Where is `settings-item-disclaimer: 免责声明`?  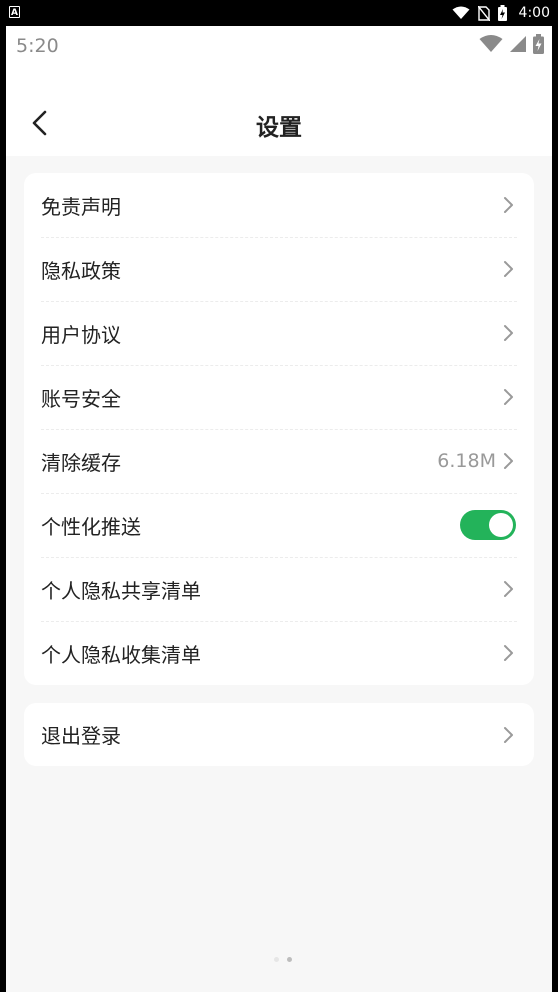 settings-item-disclaimer: 免责声明 is located at coordinates (279, 205).